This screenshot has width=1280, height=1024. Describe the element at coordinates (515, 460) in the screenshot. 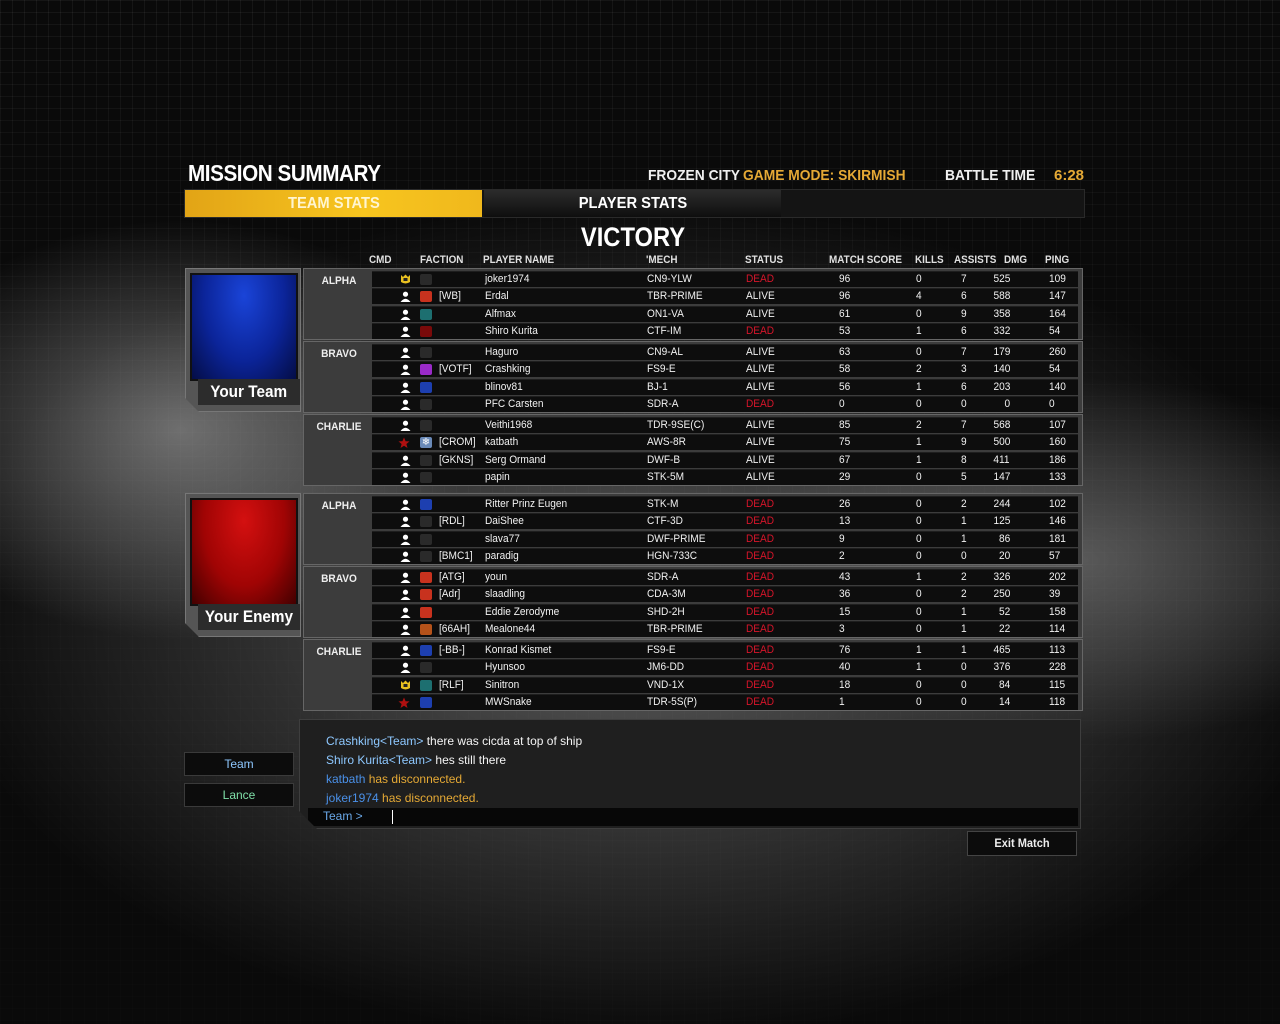

I see `player-name: Serg Ormand` at that location.